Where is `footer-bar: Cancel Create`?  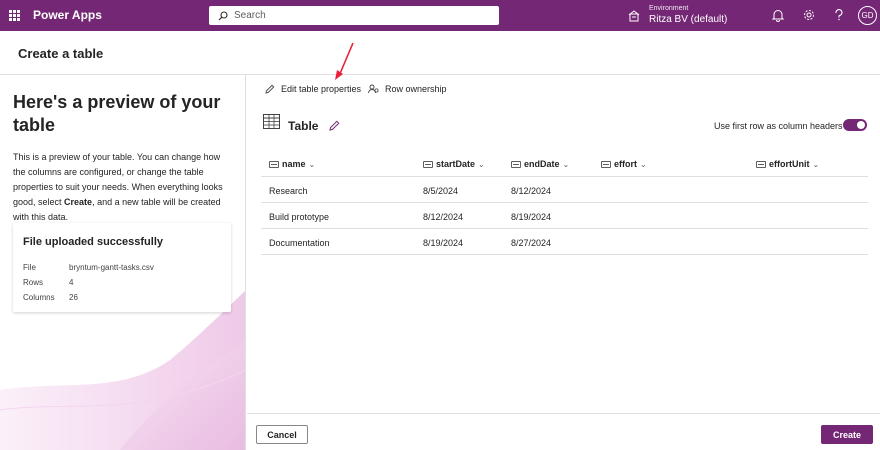
footer-bar: Cancel Create is located at coordinates (563, 431).